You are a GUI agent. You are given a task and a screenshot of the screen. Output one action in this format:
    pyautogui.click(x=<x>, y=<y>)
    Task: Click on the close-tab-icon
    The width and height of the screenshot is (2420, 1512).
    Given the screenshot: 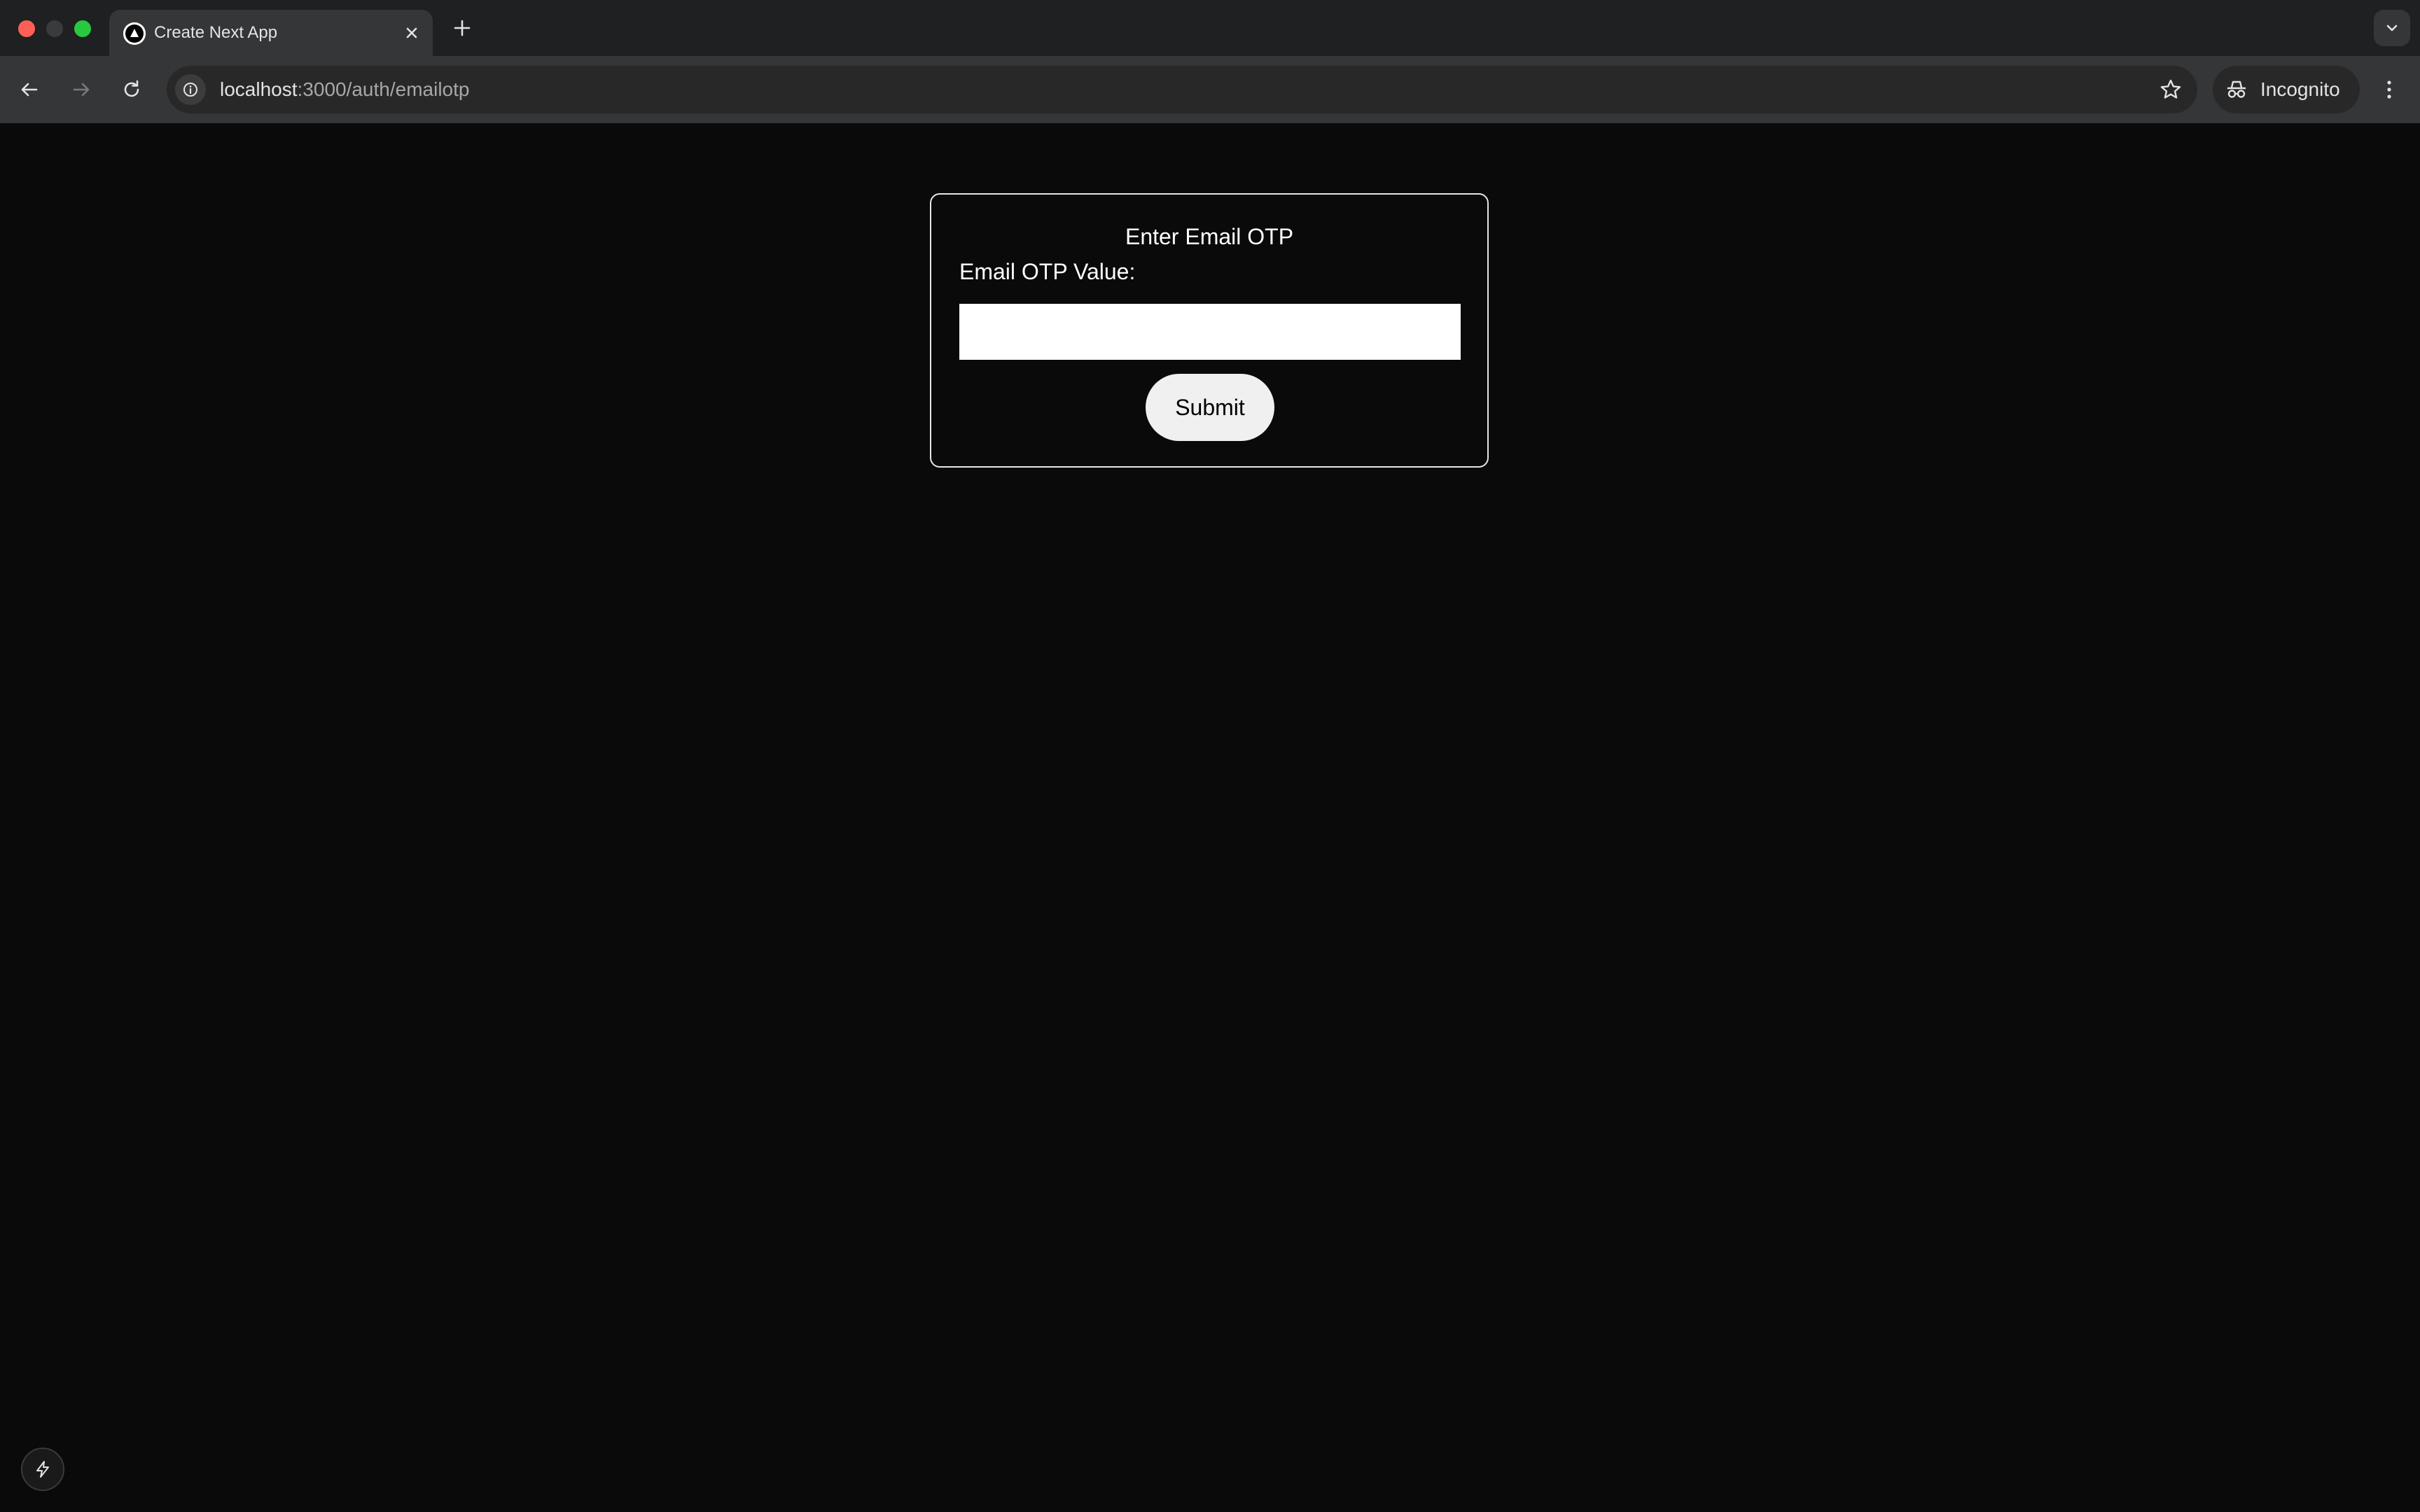 What is the action you would take?
    pyautogui.click(x=412, y=33)
    